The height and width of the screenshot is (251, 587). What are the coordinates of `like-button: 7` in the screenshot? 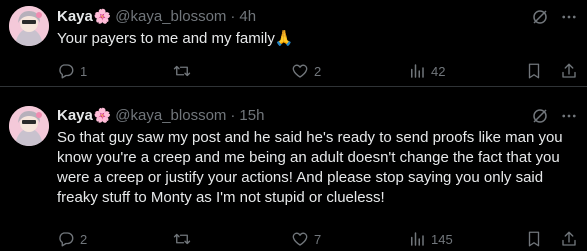 It's located at (306, 239).